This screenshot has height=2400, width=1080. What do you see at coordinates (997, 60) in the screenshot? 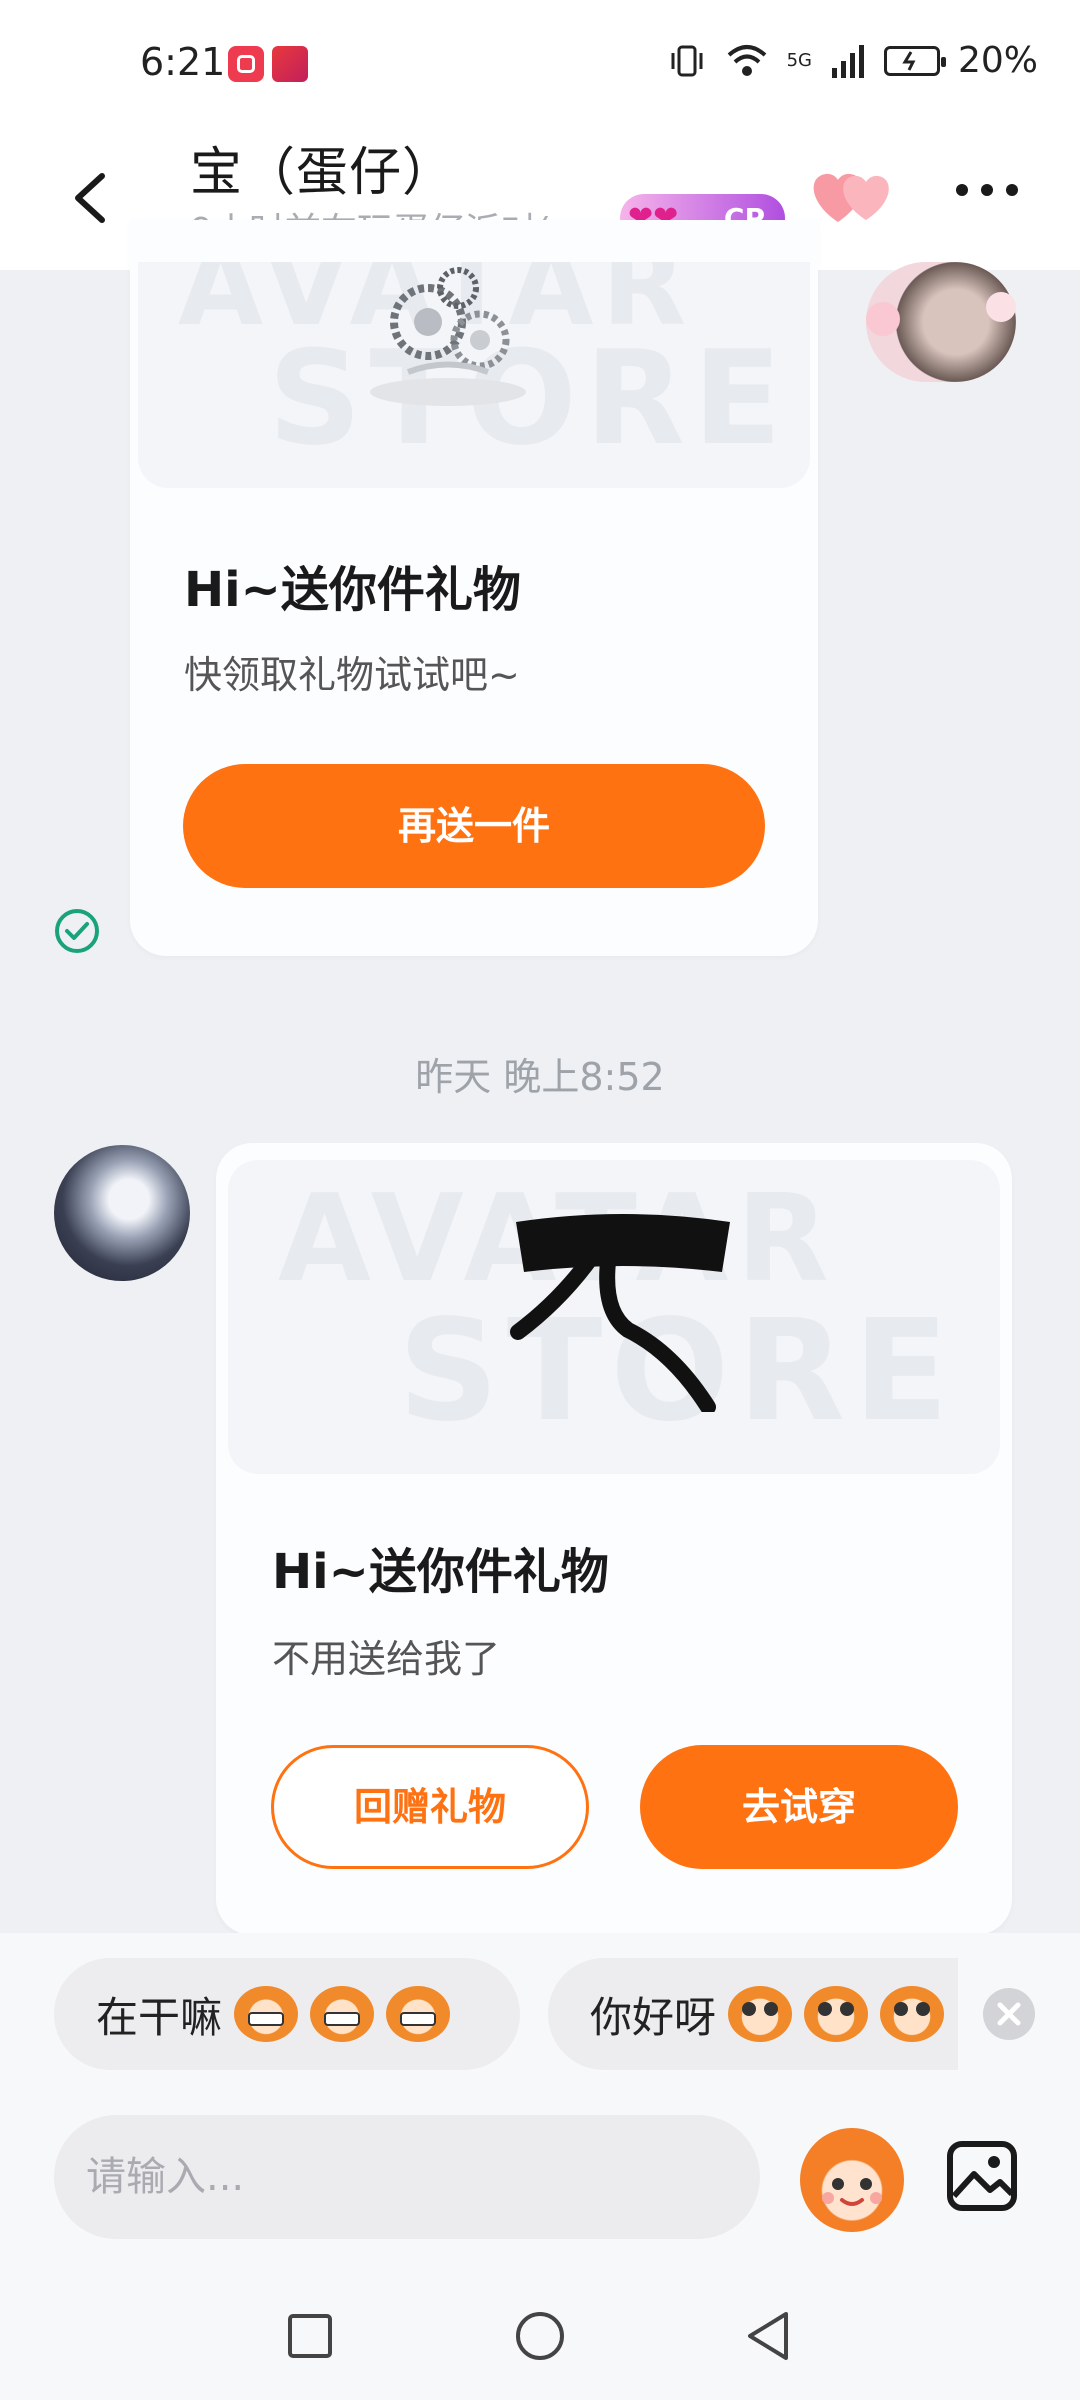
I see `battery-percent: 20%` at bounding box center [997, 60].